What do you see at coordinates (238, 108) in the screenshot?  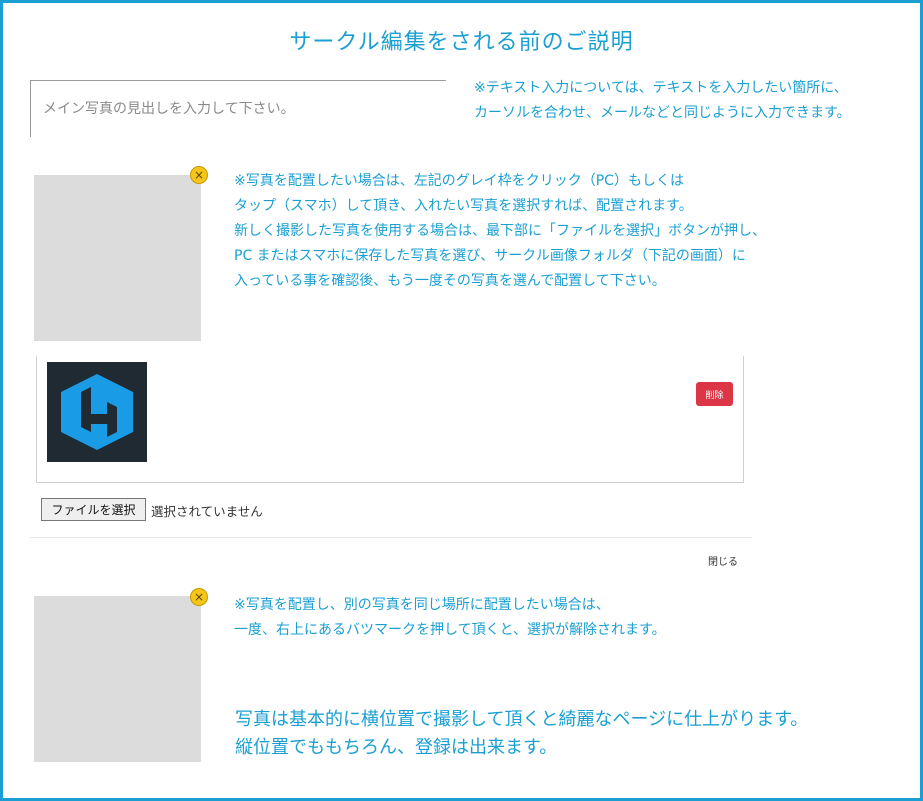 I see `heading-input` at bounding box center [238, 108].